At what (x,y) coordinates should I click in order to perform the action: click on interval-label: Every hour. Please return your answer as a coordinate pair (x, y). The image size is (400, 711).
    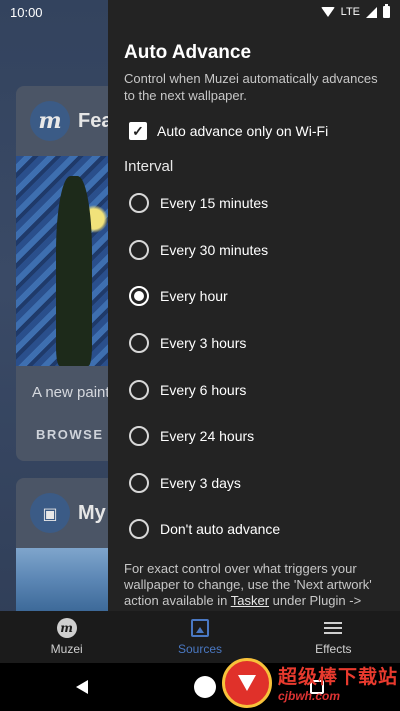
    Looking at the image, I should click on (194, 296).